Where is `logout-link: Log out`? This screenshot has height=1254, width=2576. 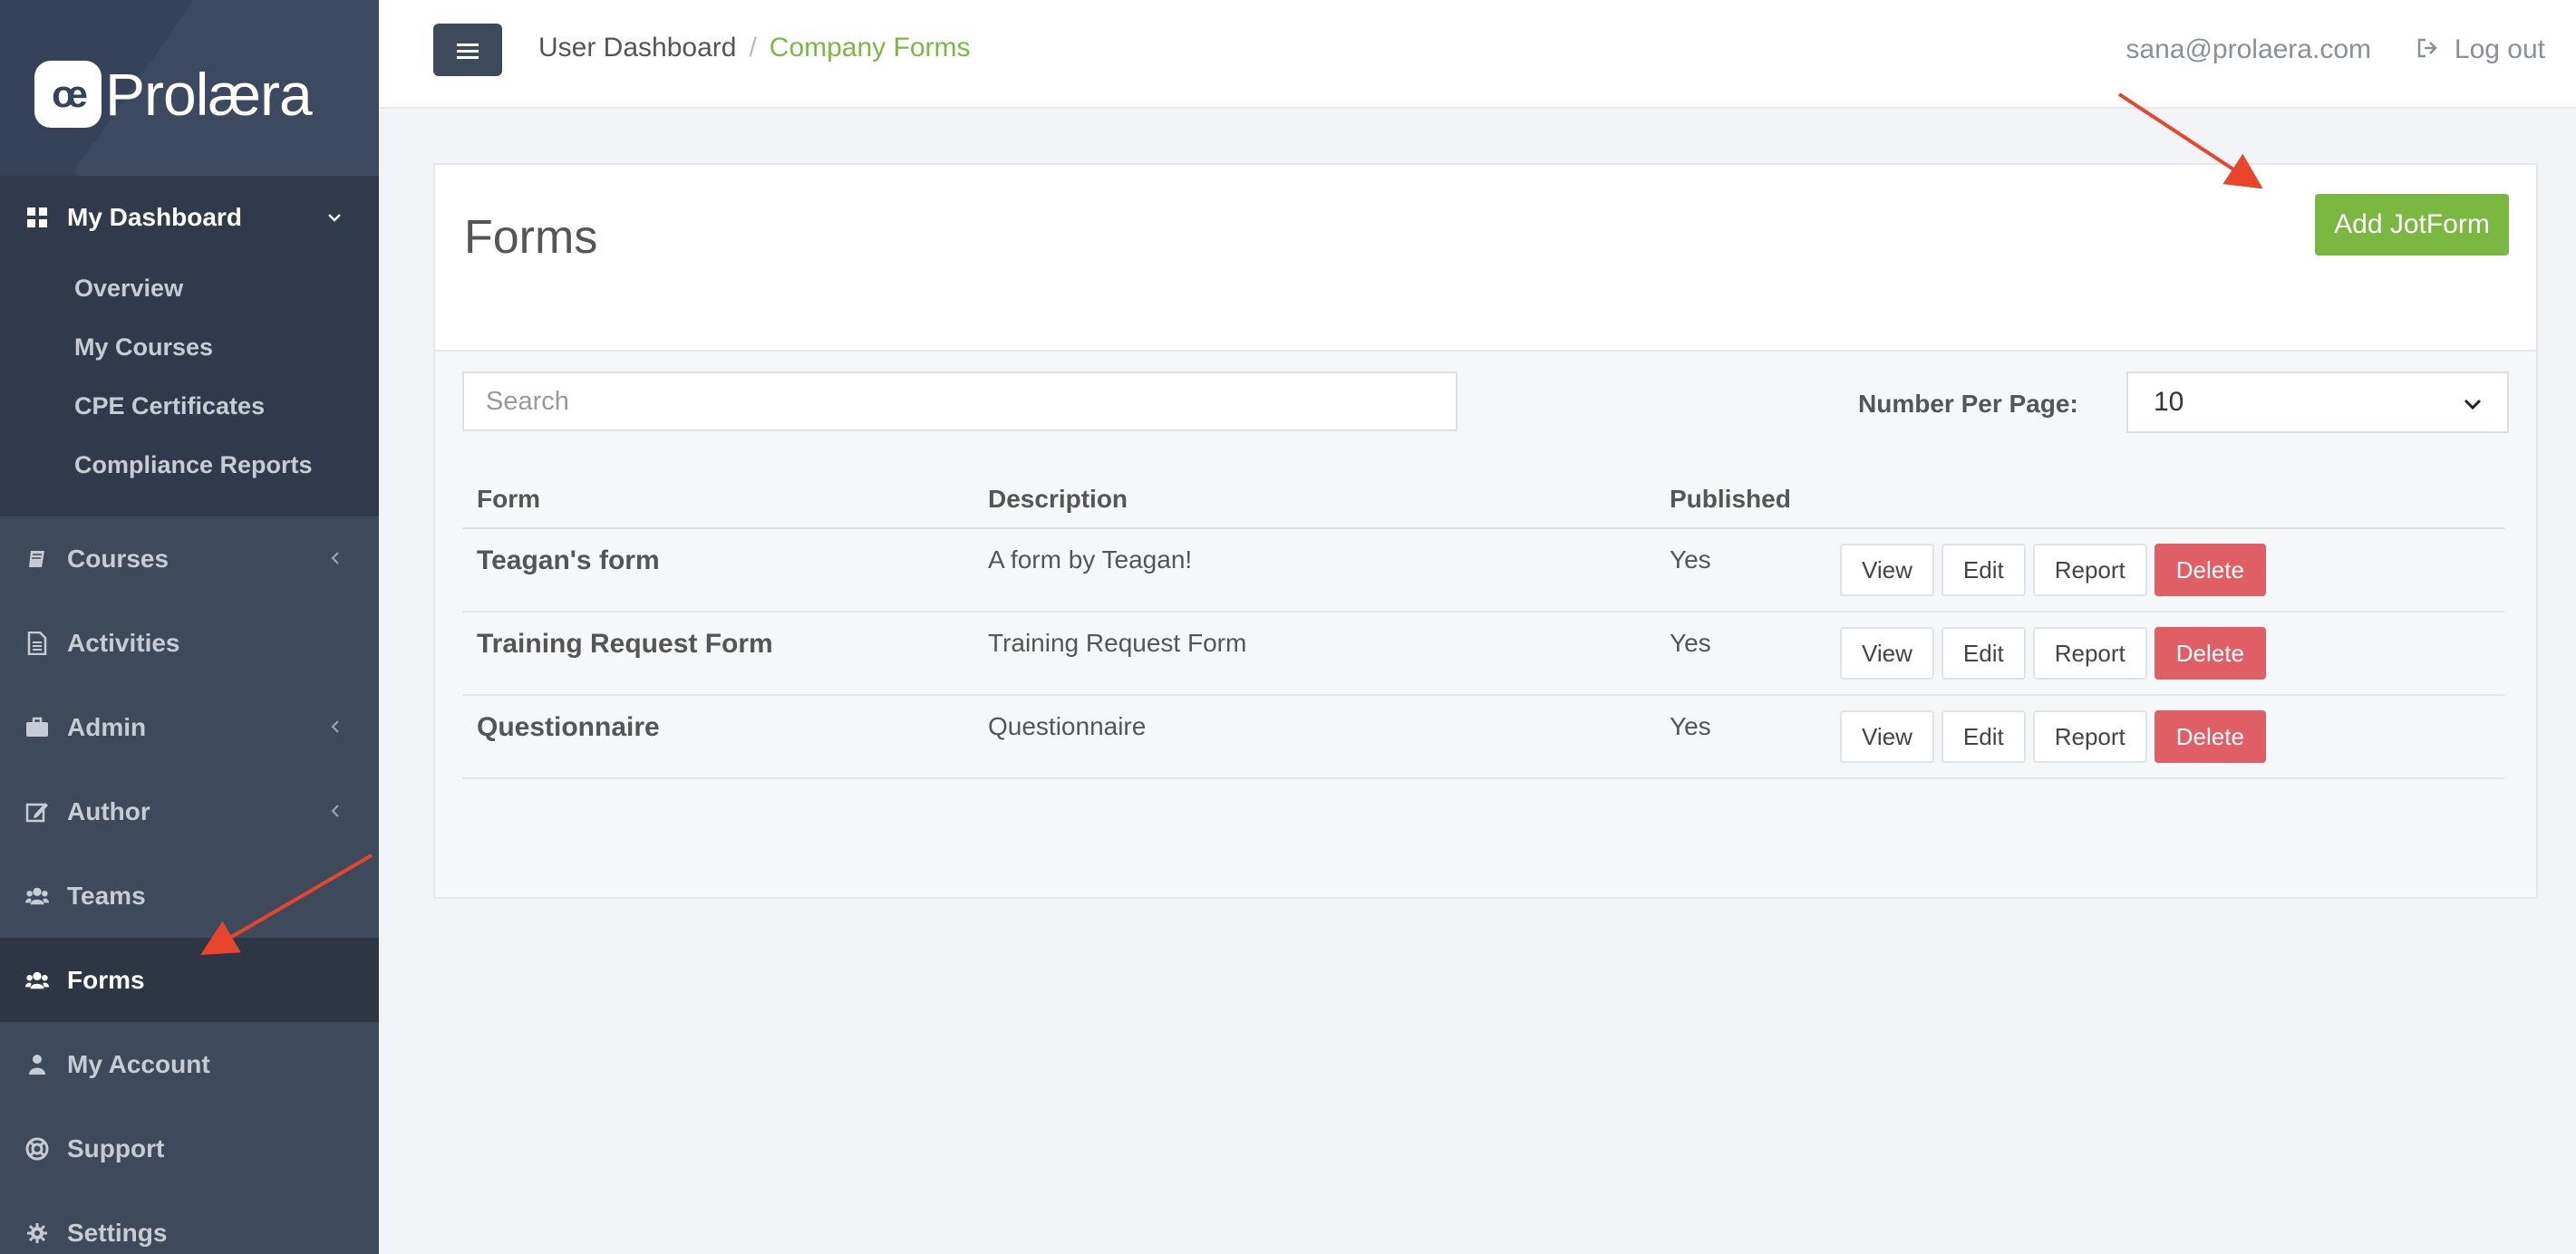
logout-link: Log out is located at coordinates (2480, 49).